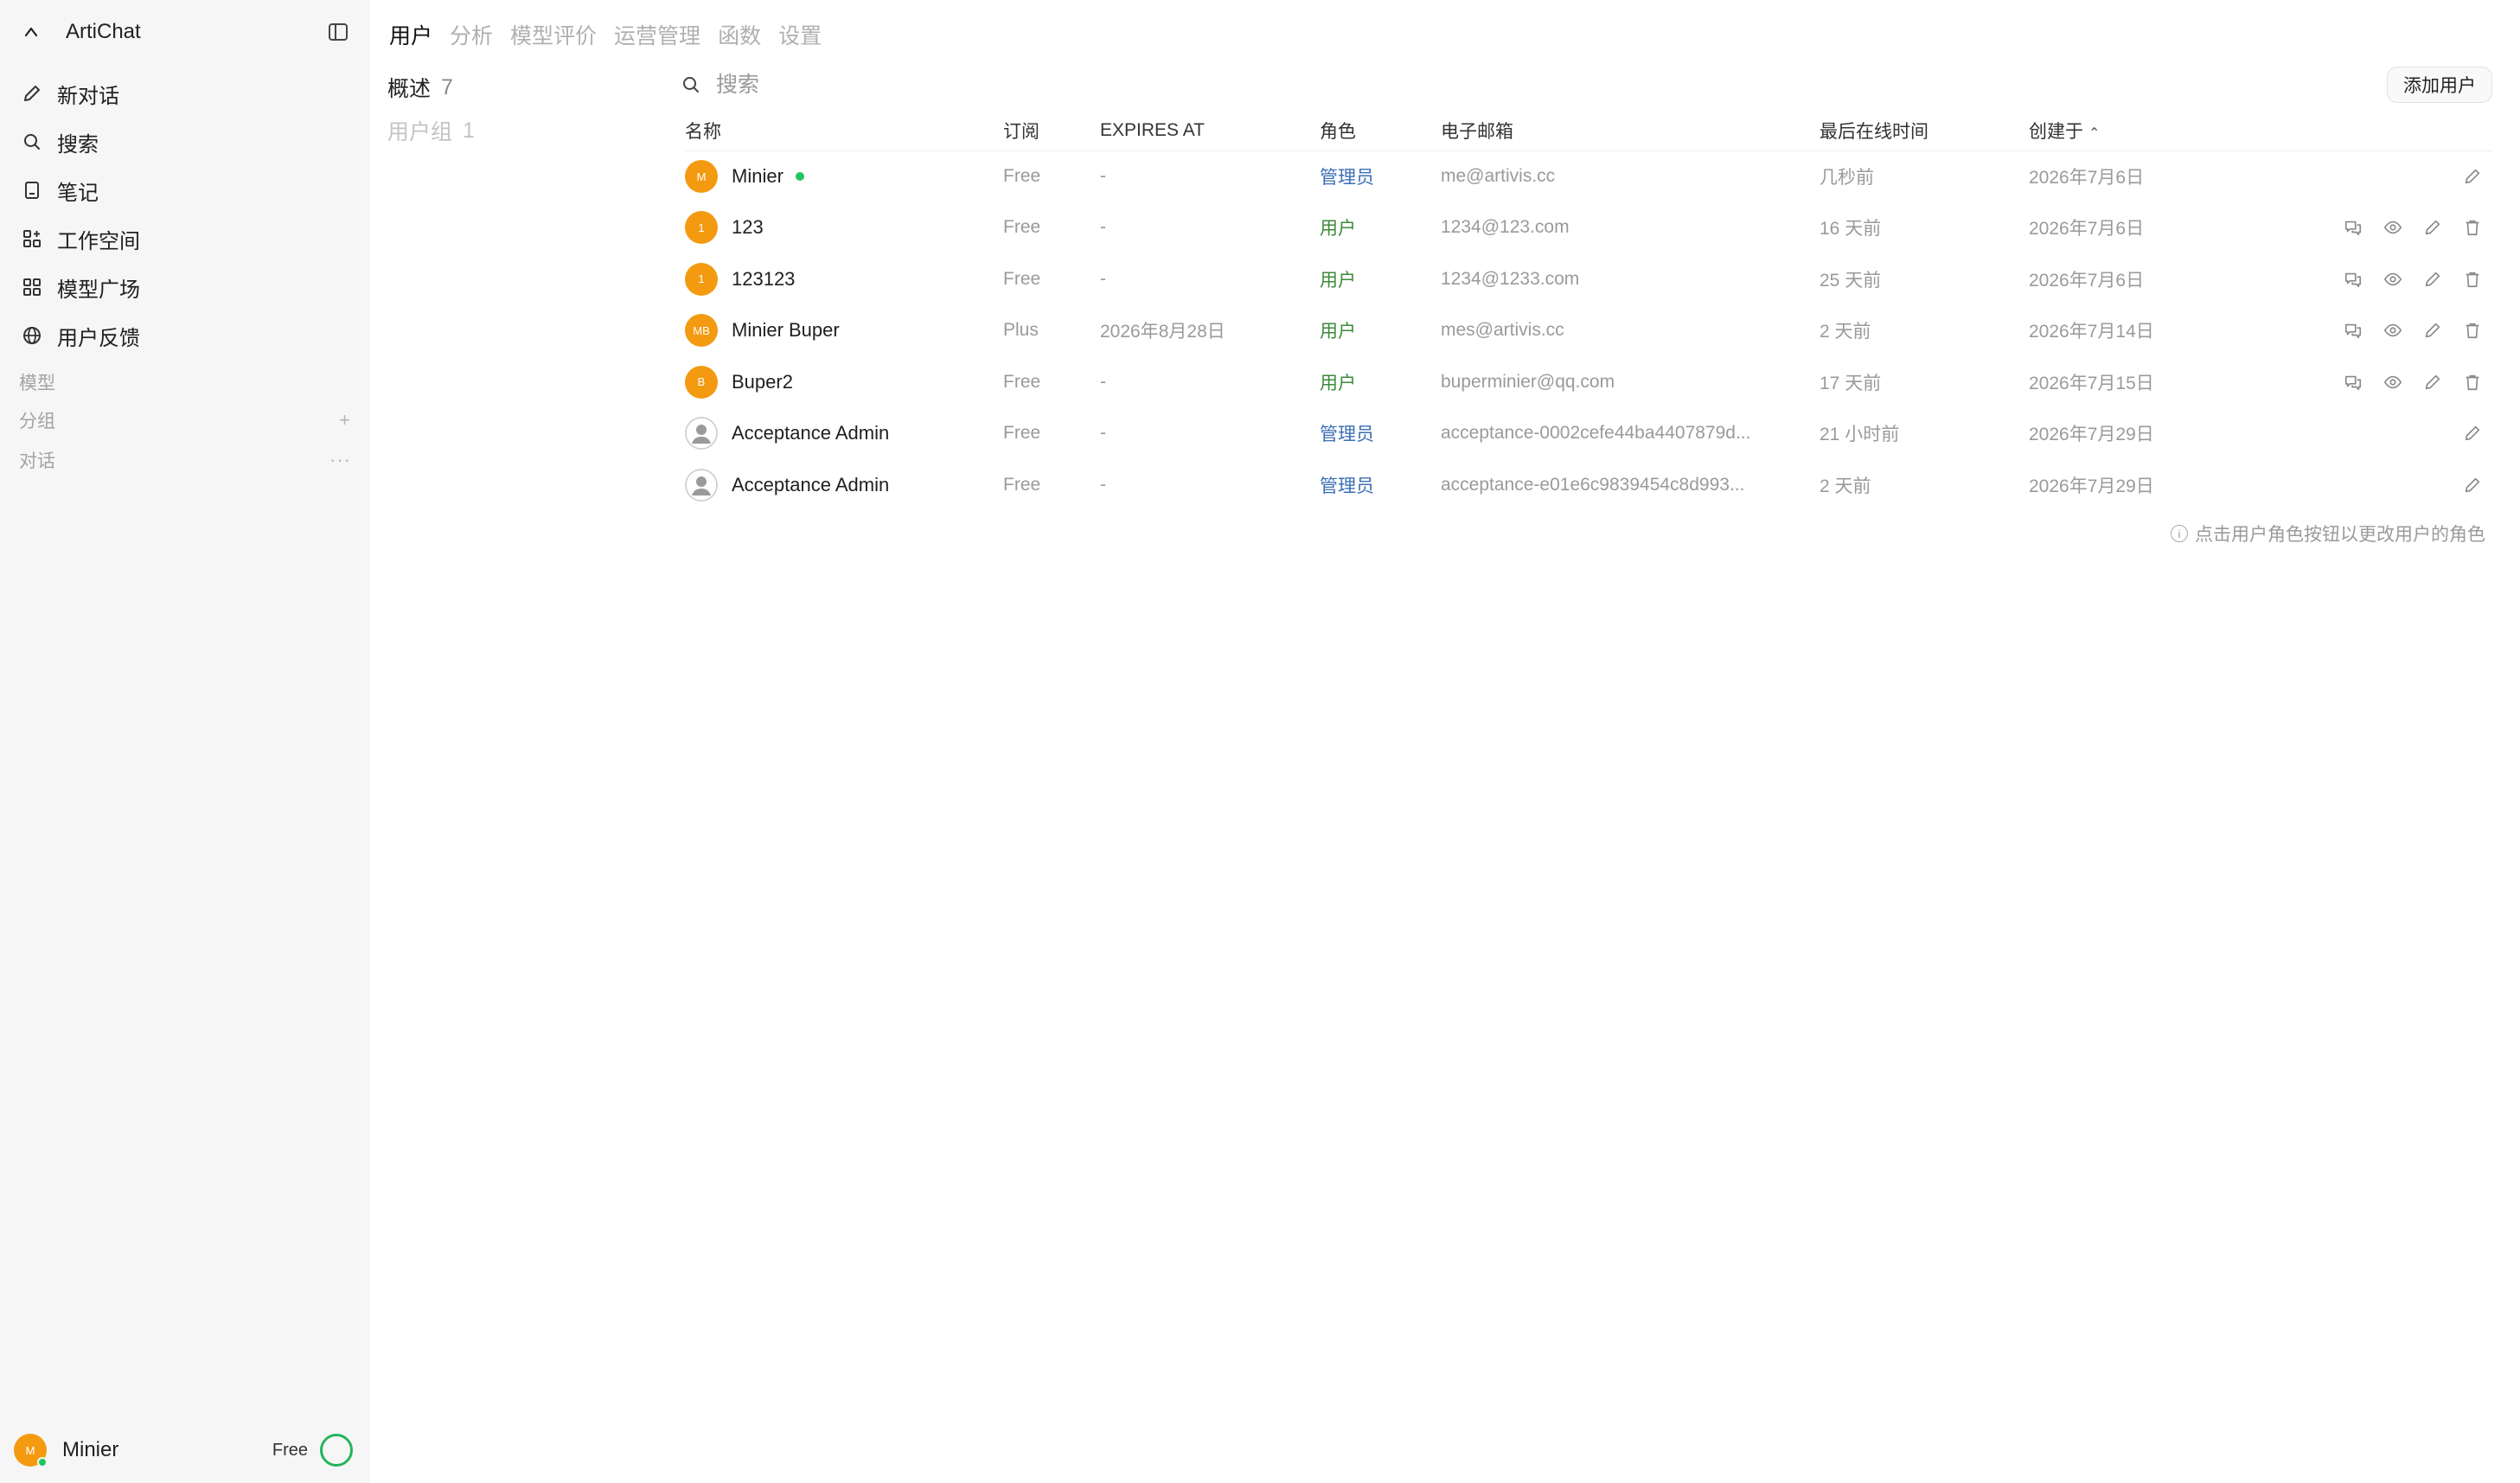  I want to click on sidebar-item-search: 搜索, so click(185, 142).